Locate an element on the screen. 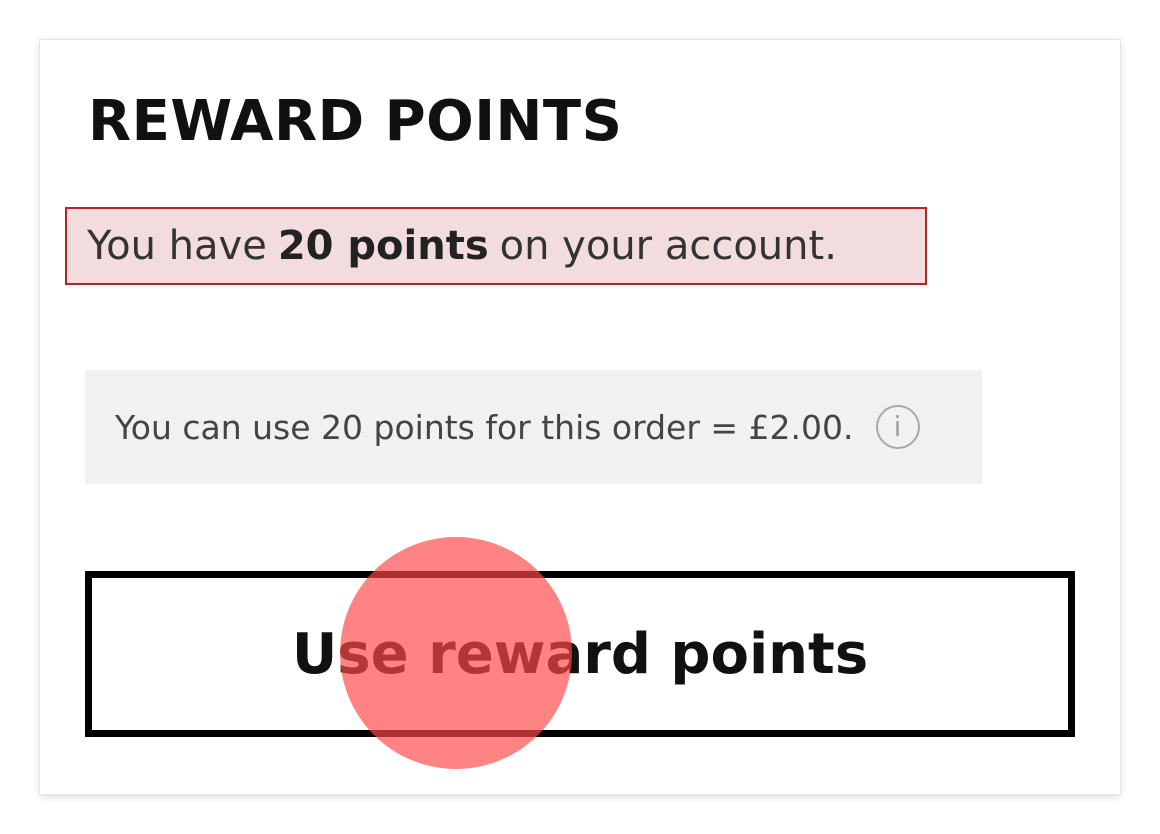  info-icon: i is located at coordinates (897, 427).